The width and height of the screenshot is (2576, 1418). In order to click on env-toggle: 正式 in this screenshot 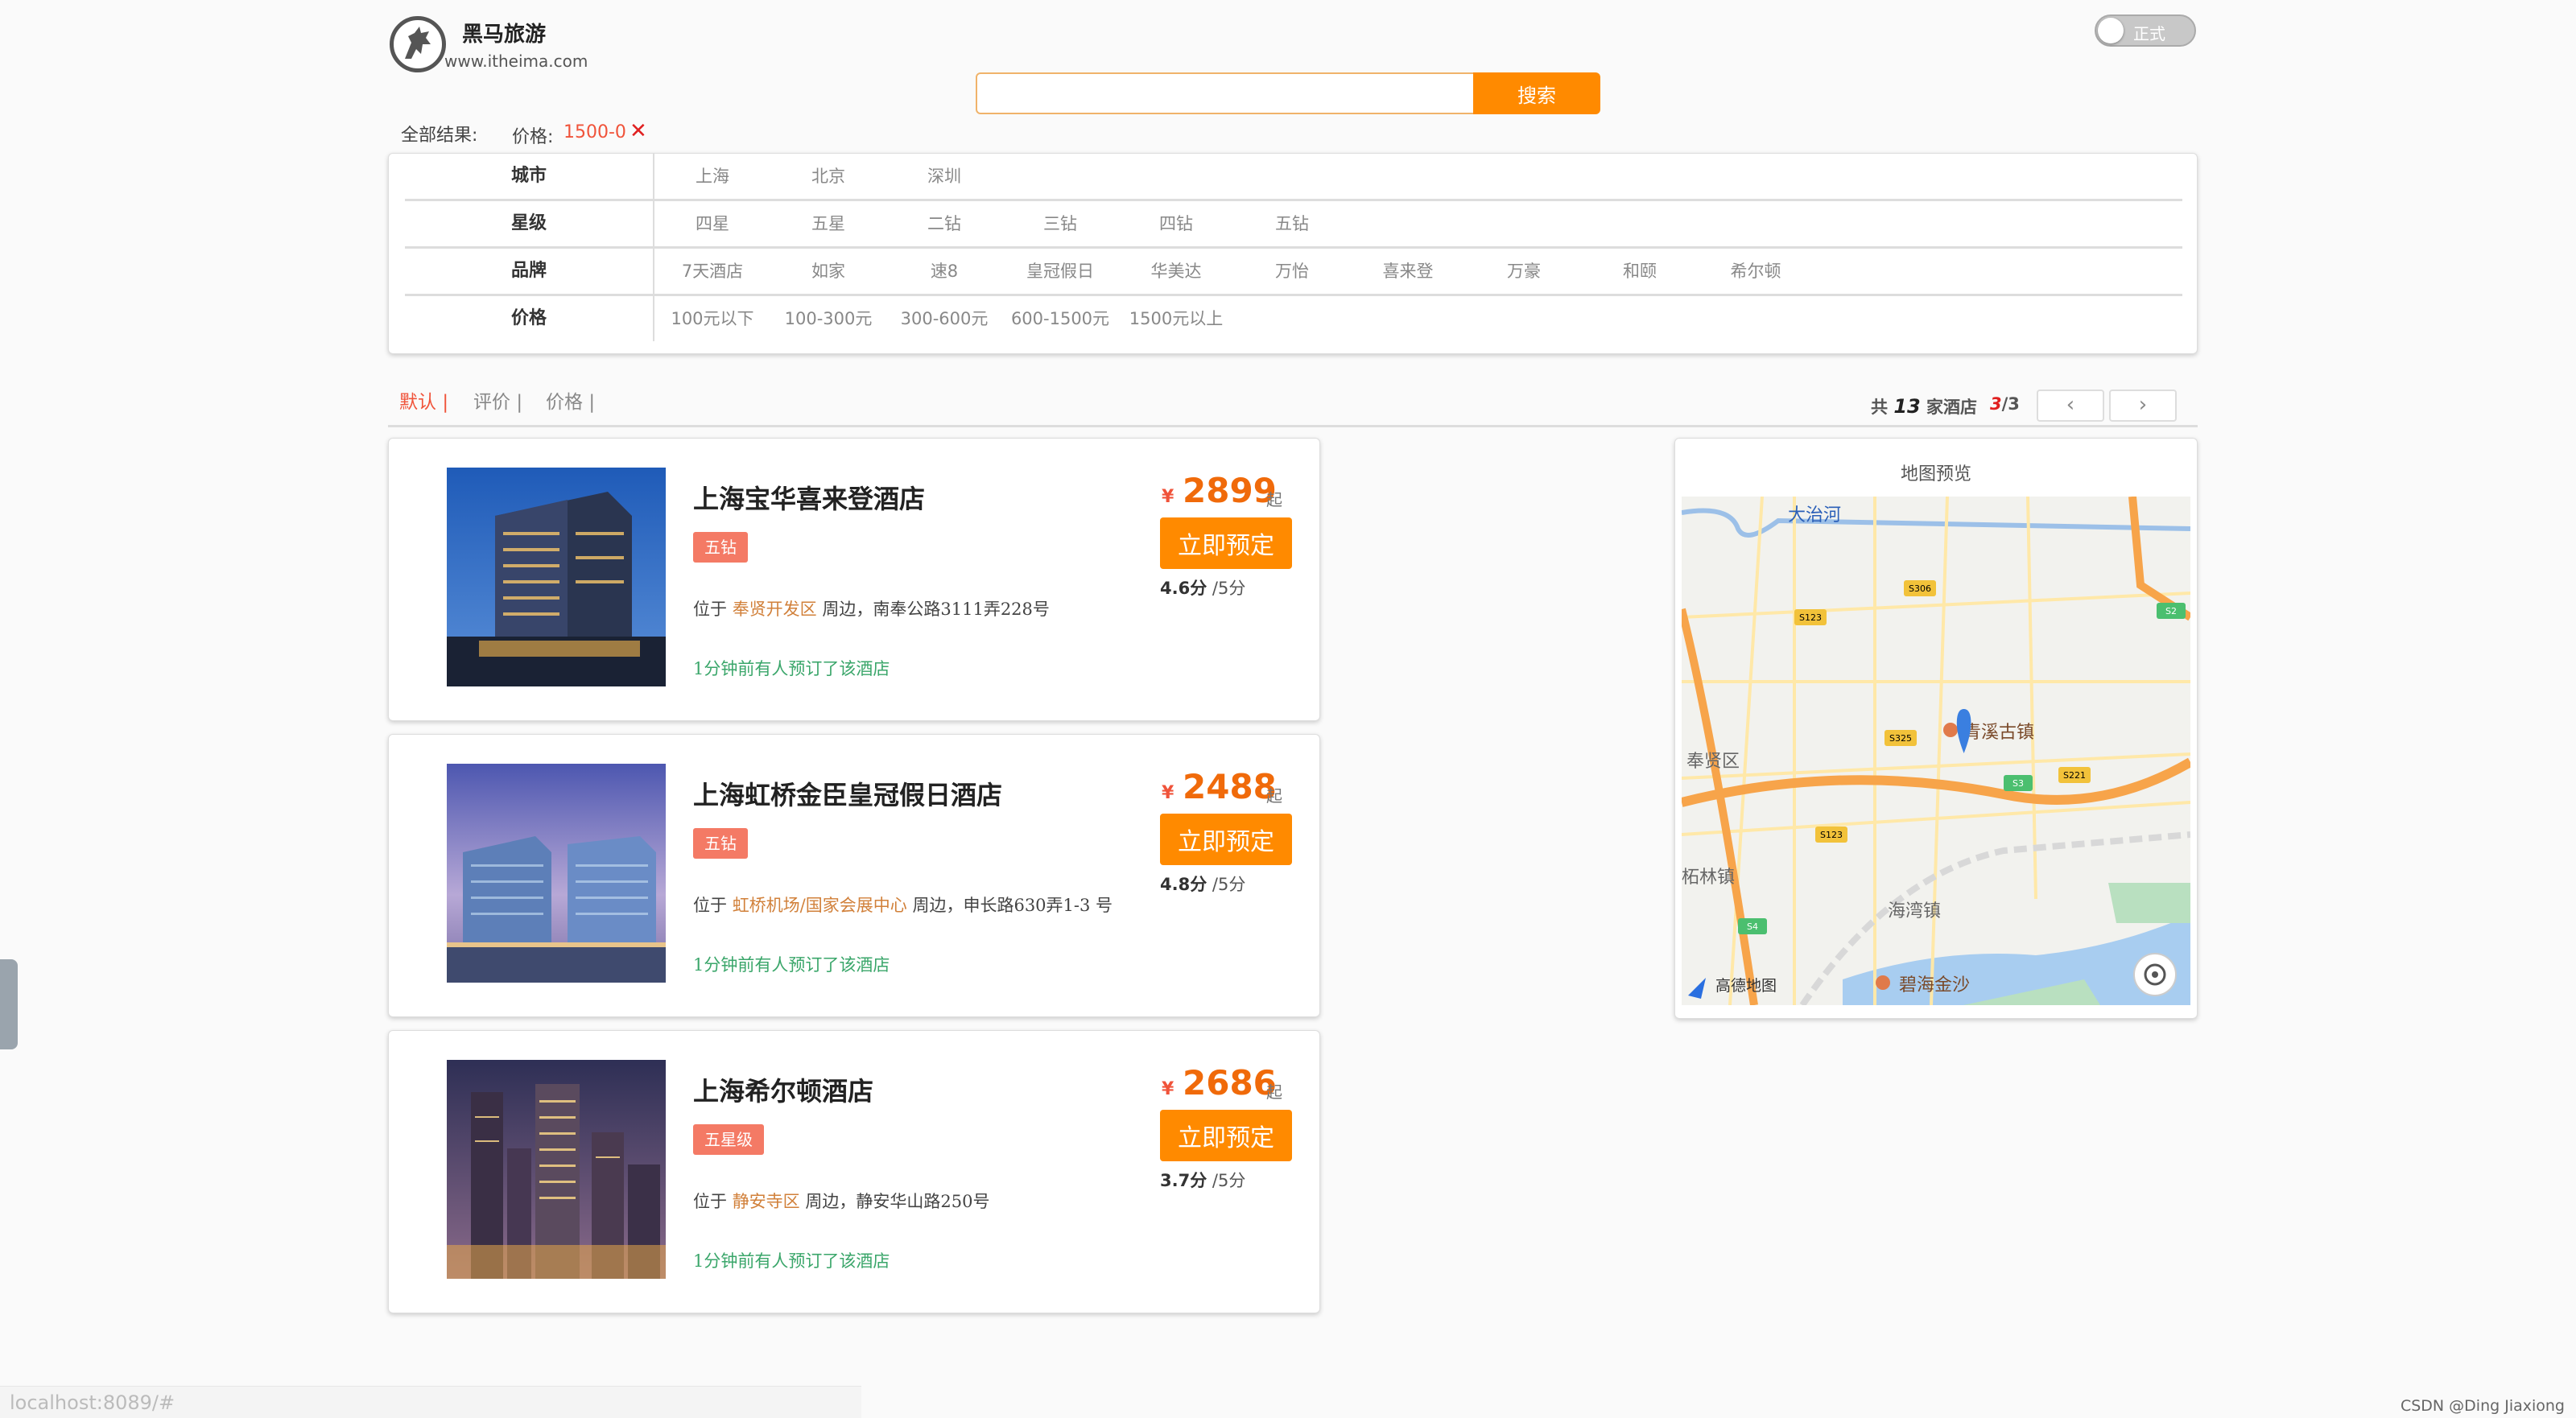, I will do `click(2145, 31)`.